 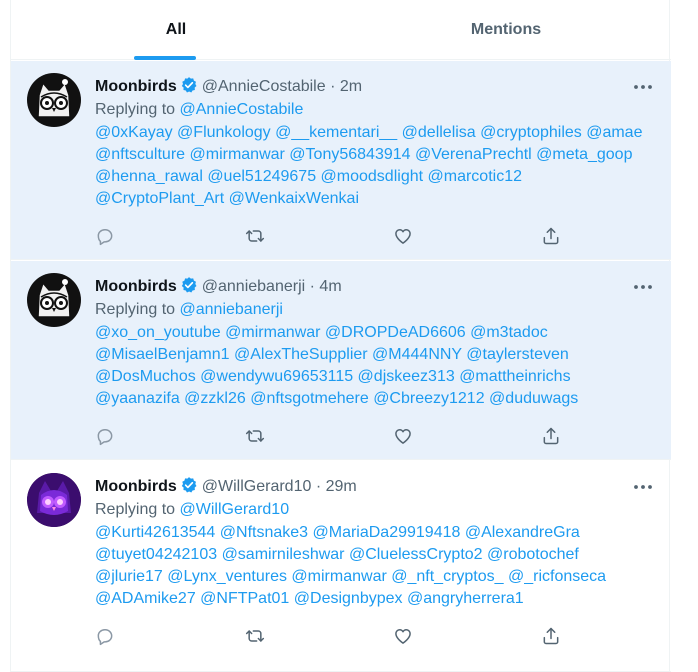 I want to click on tweet-timestamp: · 29m, so click(x=336, y=486).